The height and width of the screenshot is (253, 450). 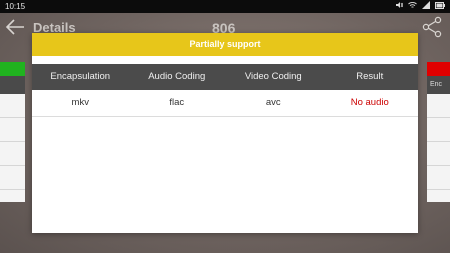 What do you see at coordinates (438, 85) in the screenshot?
I see `right-table-header: Enc` at bounding box center [438, 85].